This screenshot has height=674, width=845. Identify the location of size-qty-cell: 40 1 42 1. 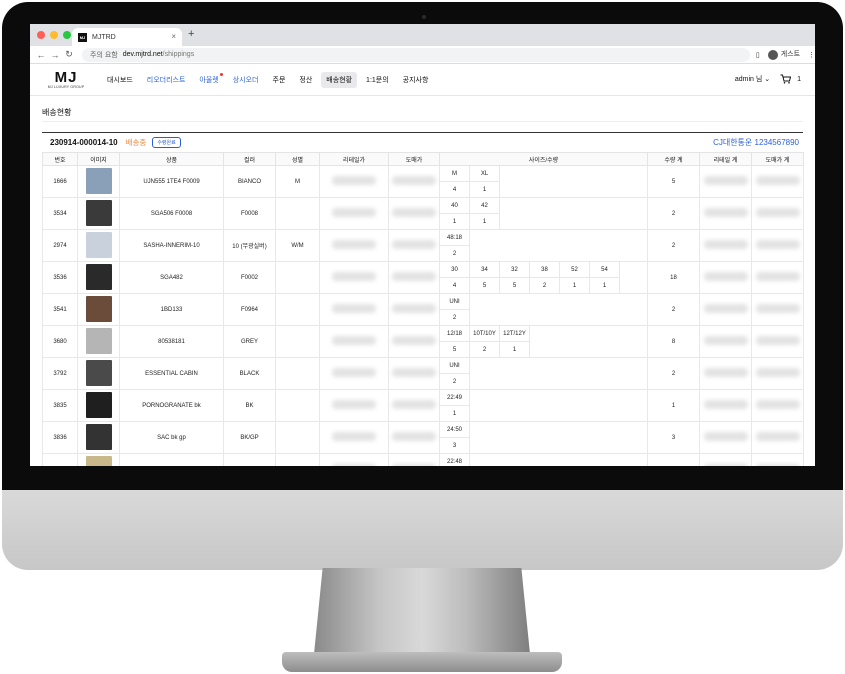
(543, 213).